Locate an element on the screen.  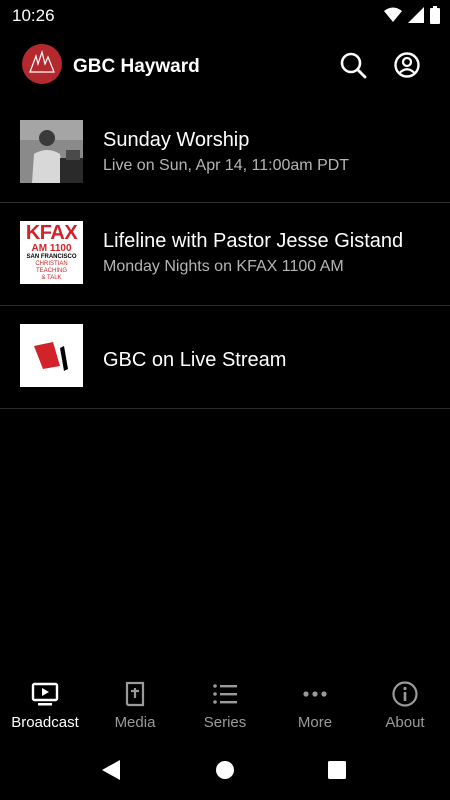
nav-about: About is located at coordinates (405, 705).